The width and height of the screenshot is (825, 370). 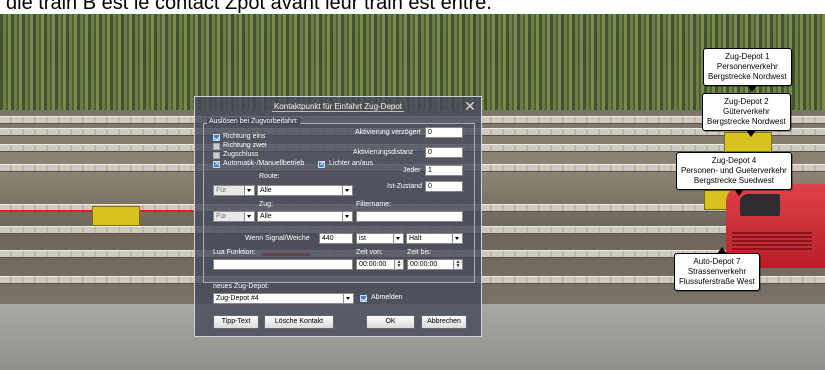 What do you see at coordinates (266, 204) in the screenshot?
I see `zug-label: Zug:` at bounding box center [266, 204].